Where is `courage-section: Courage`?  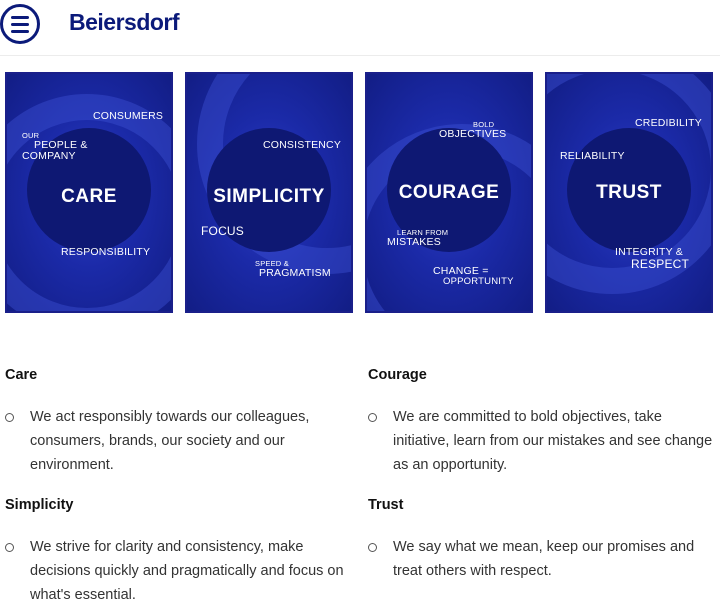
courage-section: Courage is located at coordinates (397, 375).